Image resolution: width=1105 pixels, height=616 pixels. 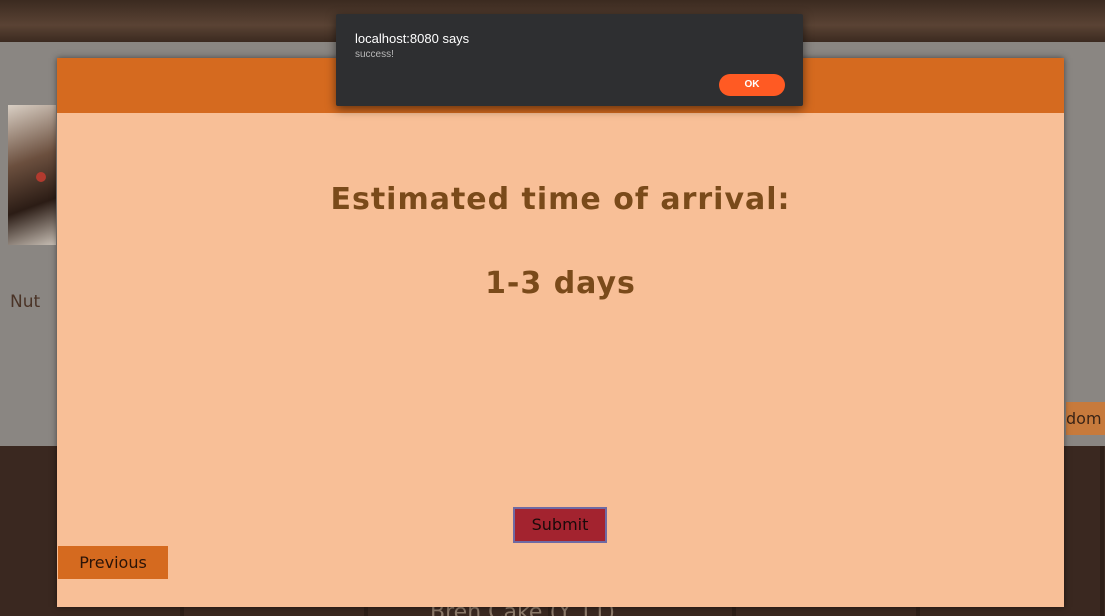 What do you see at coordinates (560, 283) in the screenshot?
I see `eta-value: 1-3 days` at bounding box center [560, 283].